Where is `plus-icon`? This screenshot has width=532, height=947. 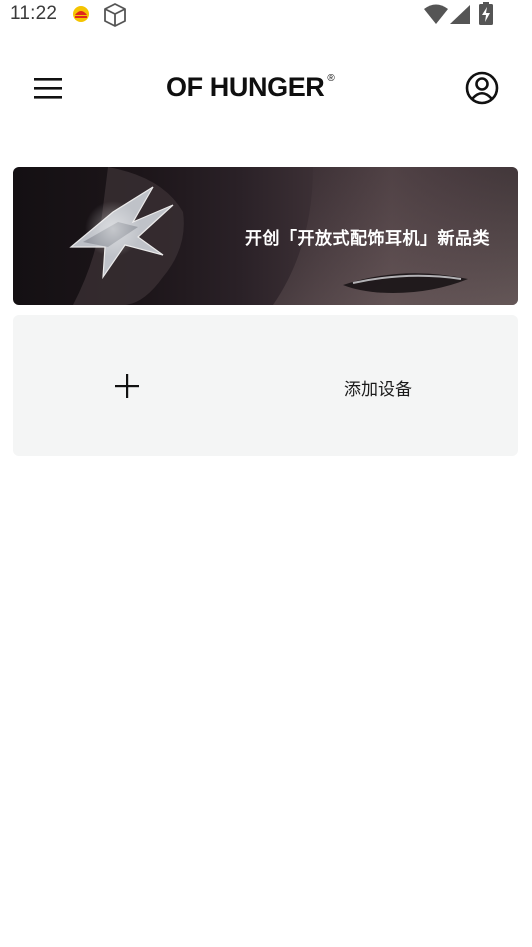
plus-icon is located at coordinates (127, 386).